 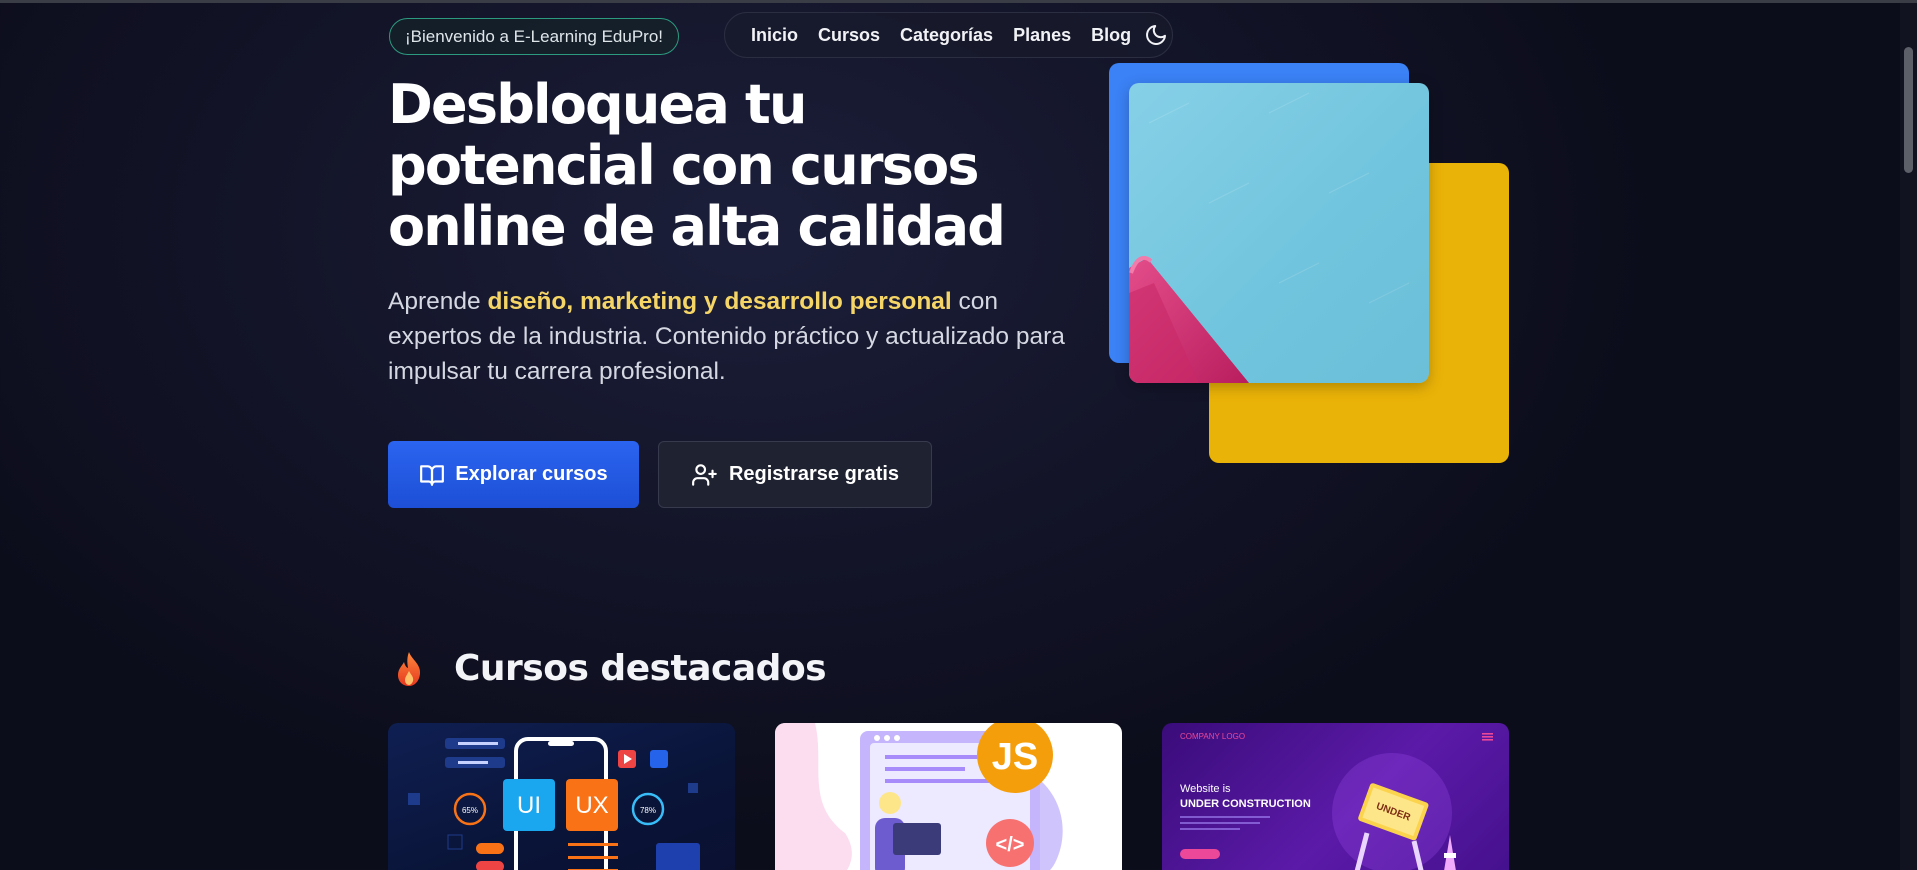 I want to click on explore-courses-button: Explorar cursos, so click(x=513, y=474).